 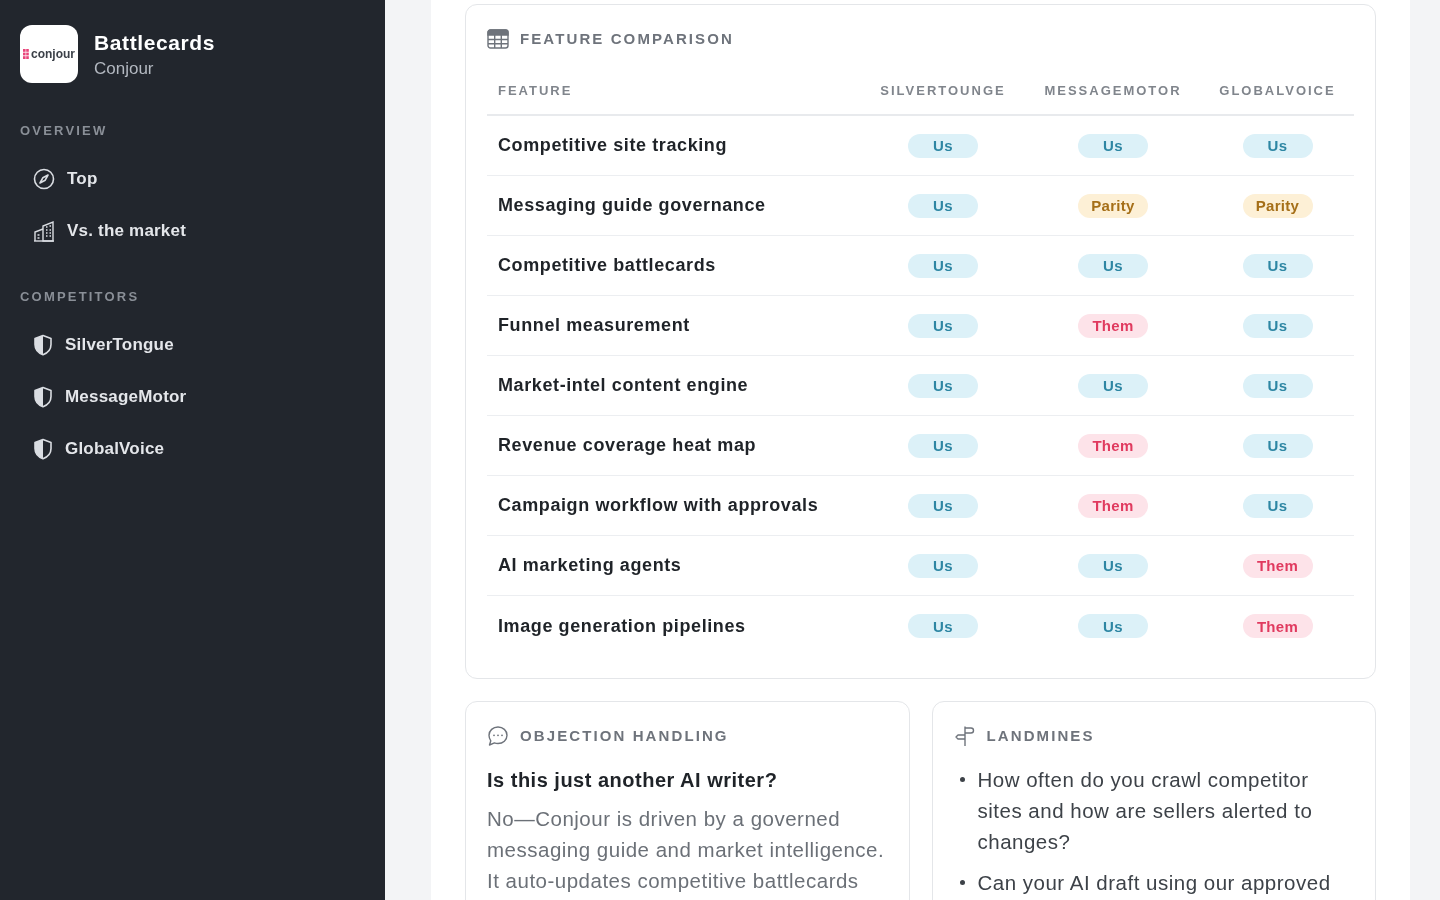 What do you see at coordinates (498, 39) in the screenshot?
I see `table-icon` at bounding box center [498, 39].